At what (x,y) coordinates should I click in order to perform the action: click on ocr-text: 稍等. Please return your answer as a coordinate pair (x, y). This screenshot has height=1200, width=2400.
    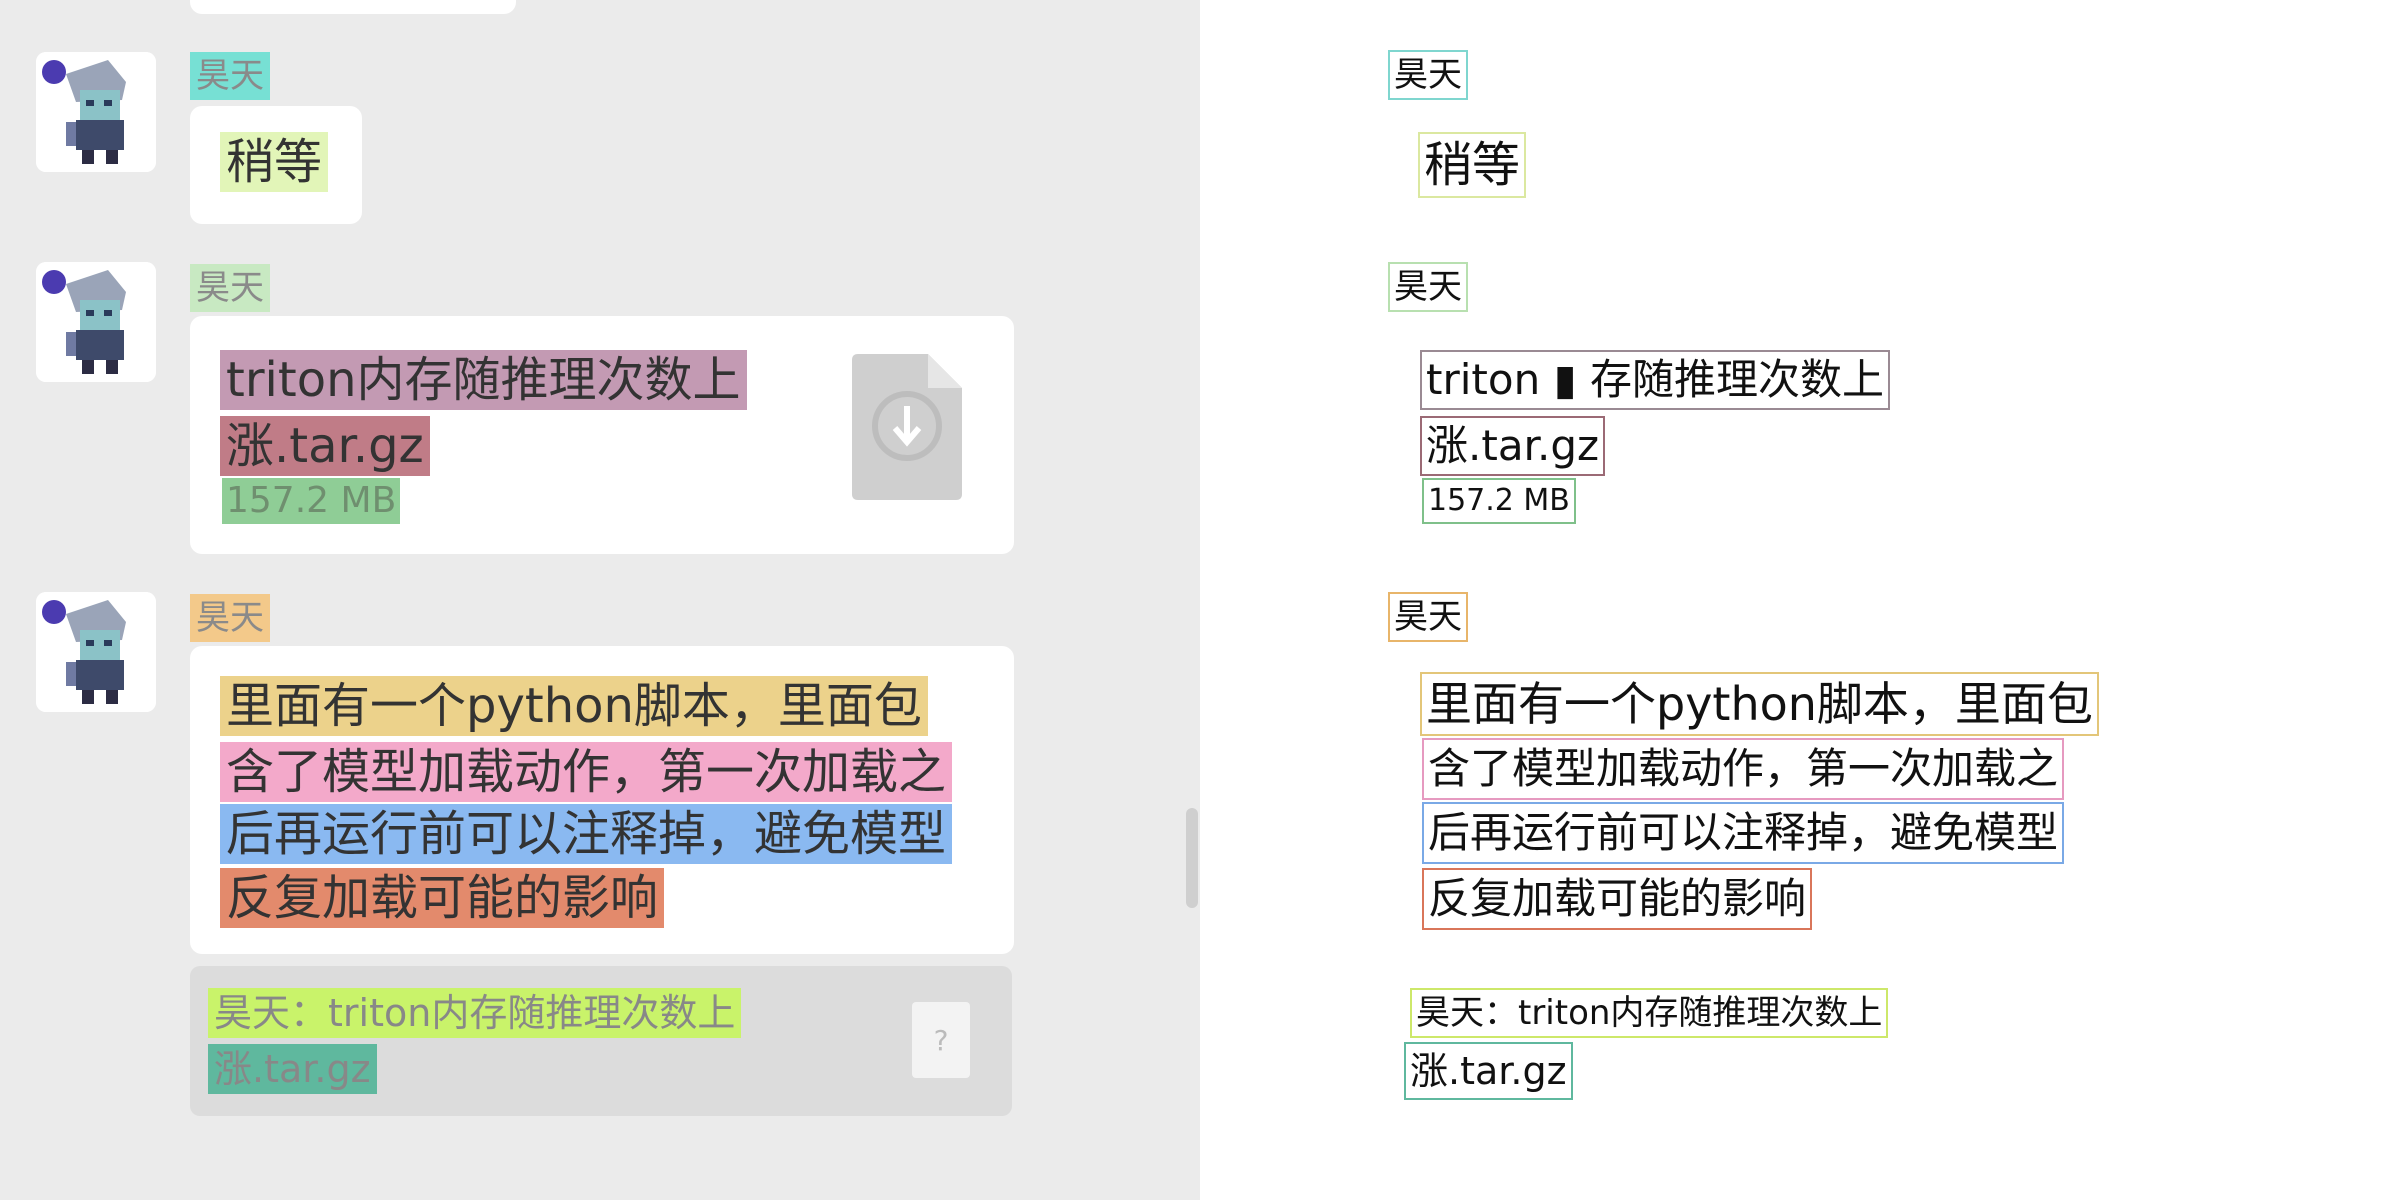
    Looking at the image, I should click on (1472, 165).